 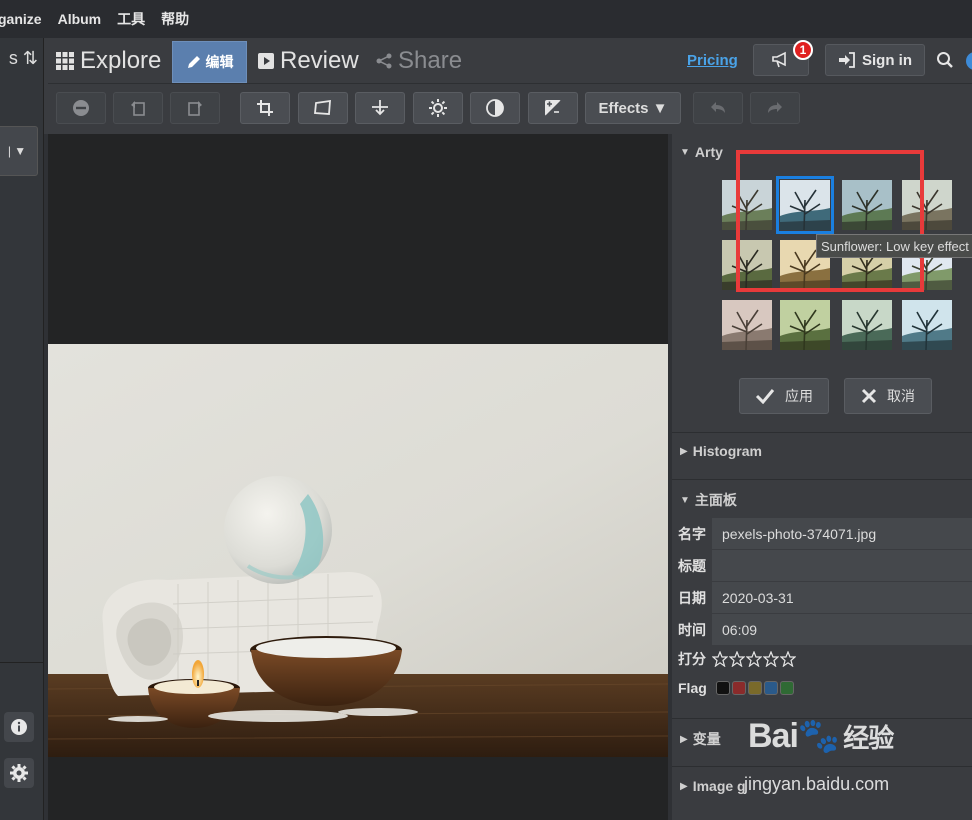 I want to click on tab-review: Review, so click(x=308, y=61).